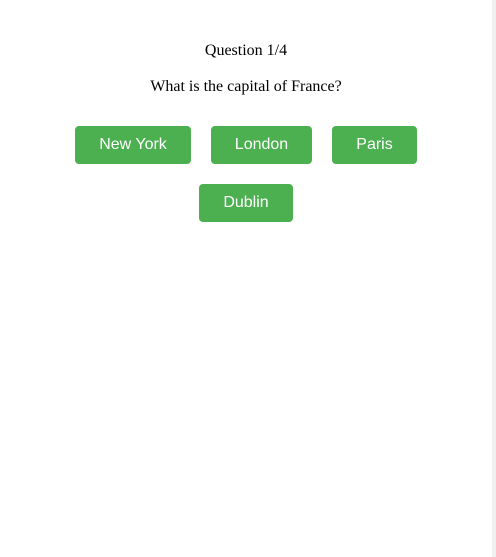 The width and height of the screenshot is (496, 557). I want to click on answer-button-new-york: New York, so click(133, 145).